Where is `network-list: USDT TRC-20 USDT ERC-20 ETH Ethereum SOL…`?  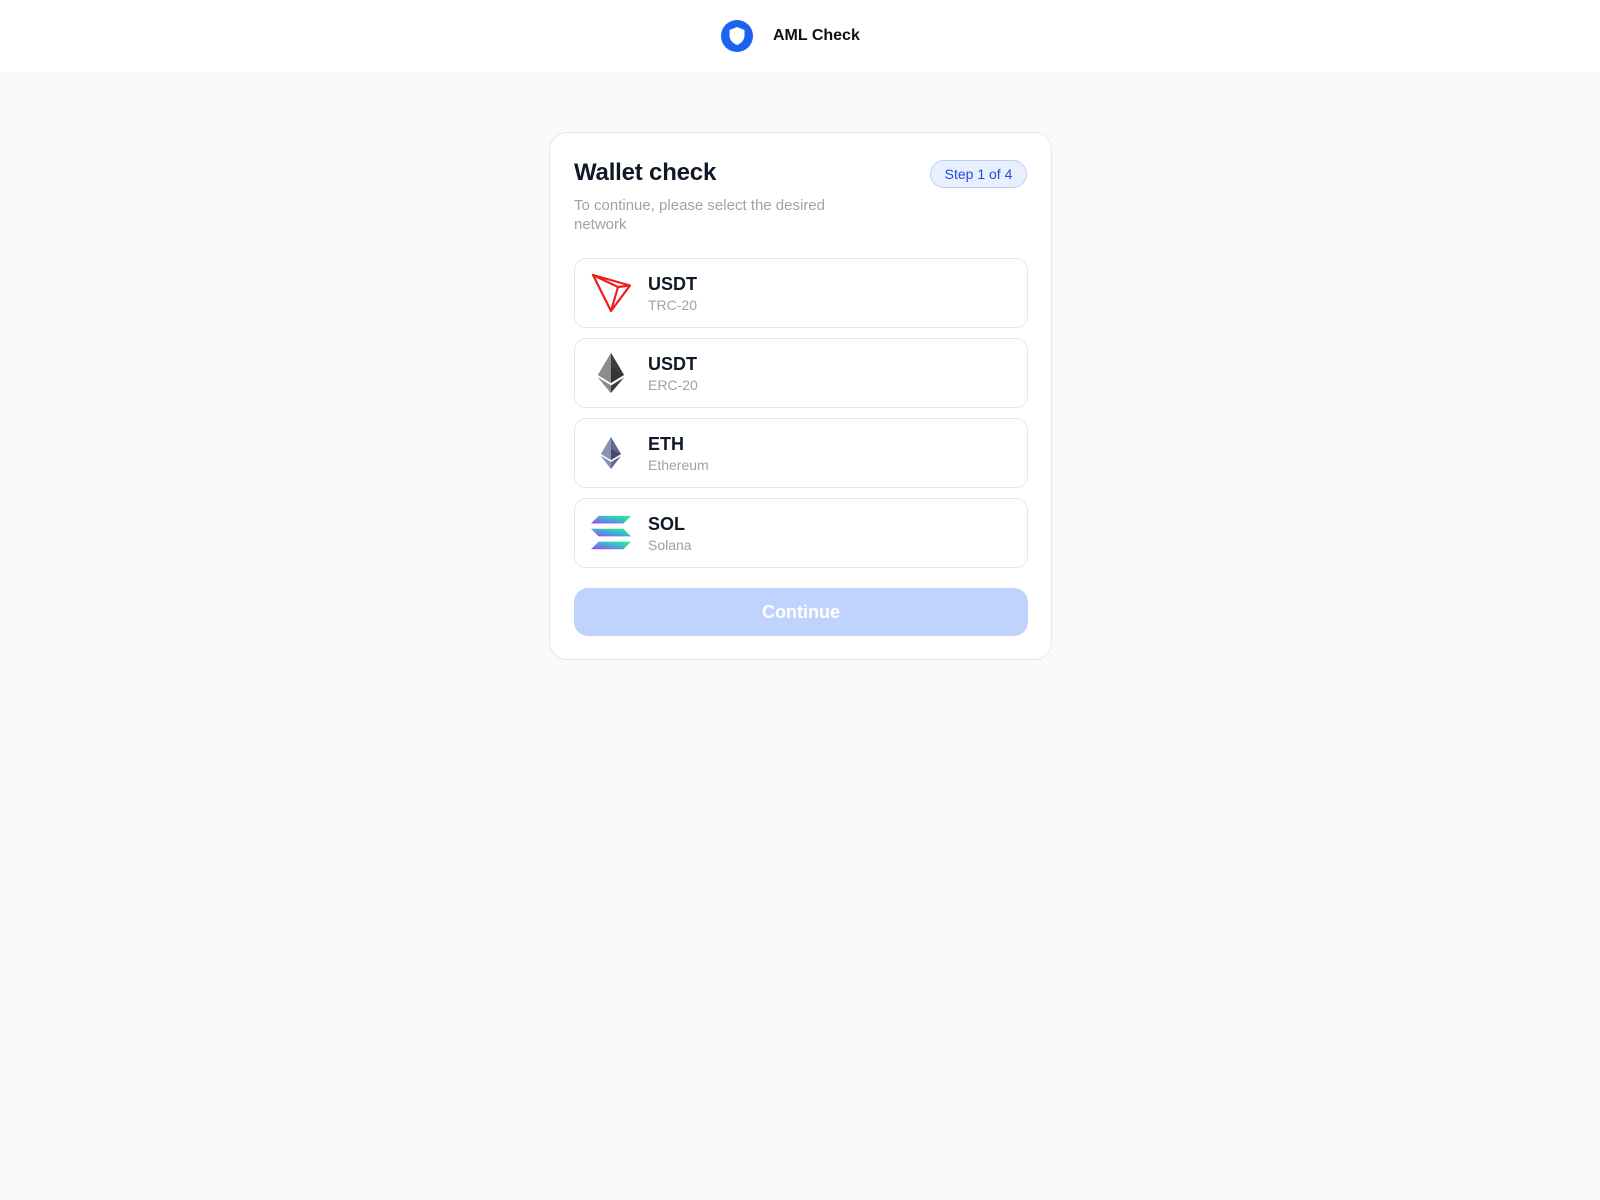
network-list: USDT TRC-20 USDT ERC-20 ETH Ethereum SOL… is located at coordinates (801, 418).